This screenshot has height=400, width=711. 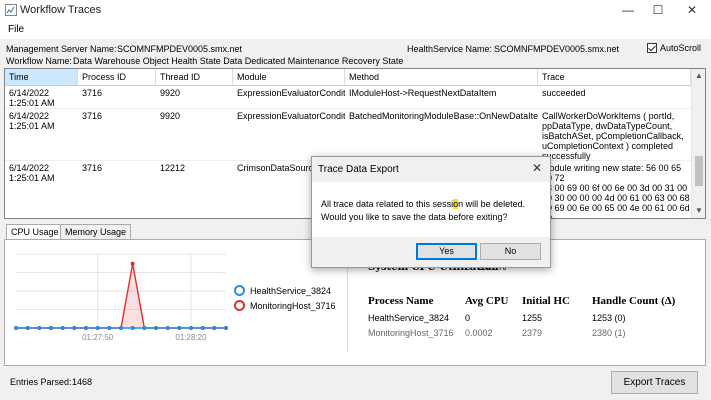 What do you see at coordinates (532, 333) in the screenshot?
I see `stats-initial-hc: 2379` at bounding box center [532, 333].